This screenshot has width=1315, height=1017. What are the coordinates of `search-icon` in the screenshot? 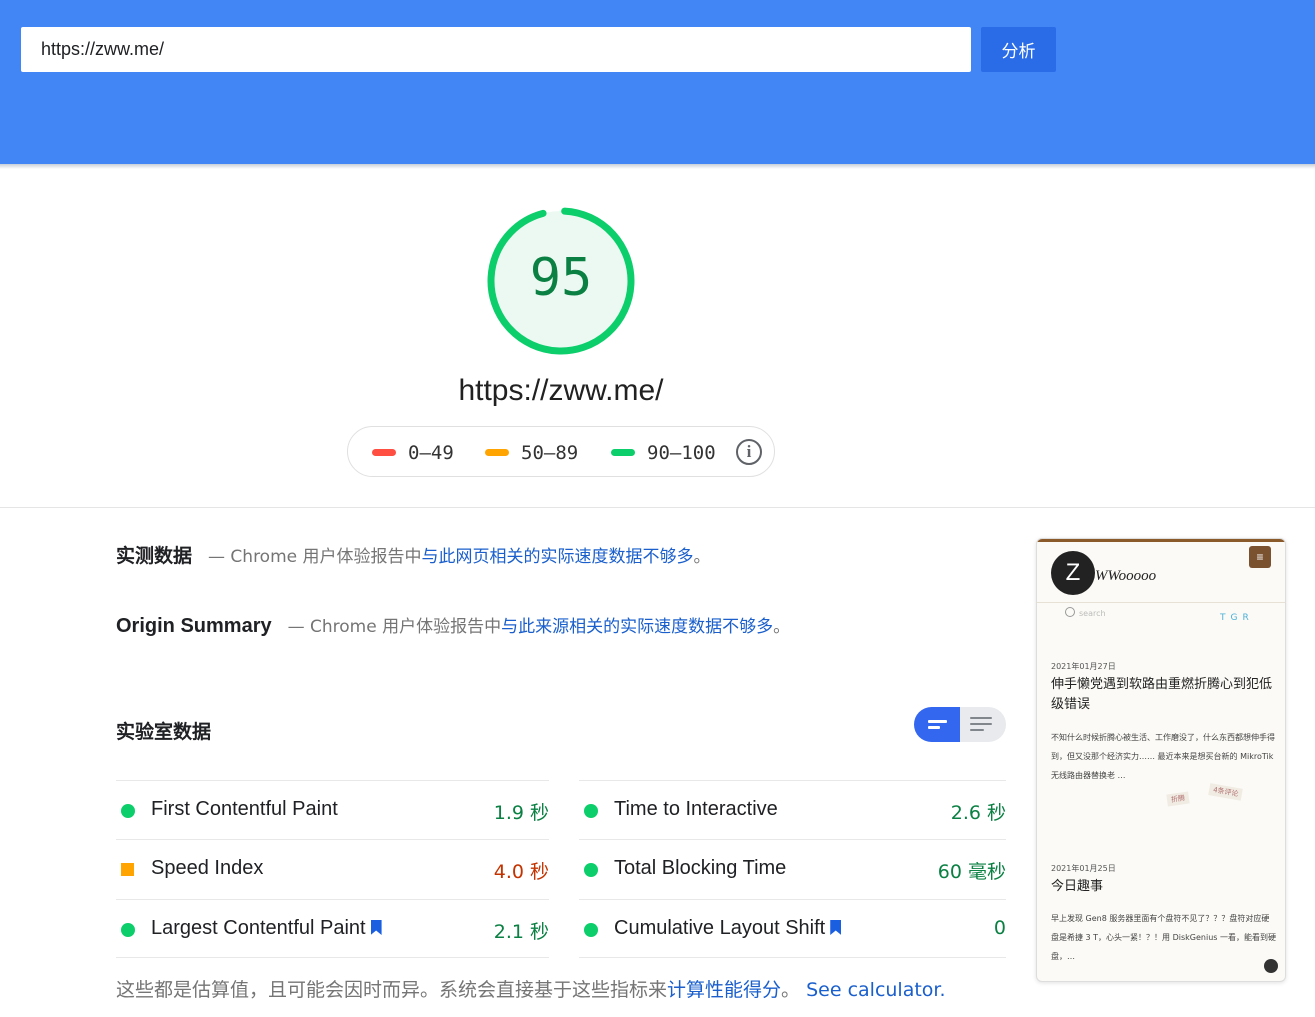 It's located at (1070, 612).